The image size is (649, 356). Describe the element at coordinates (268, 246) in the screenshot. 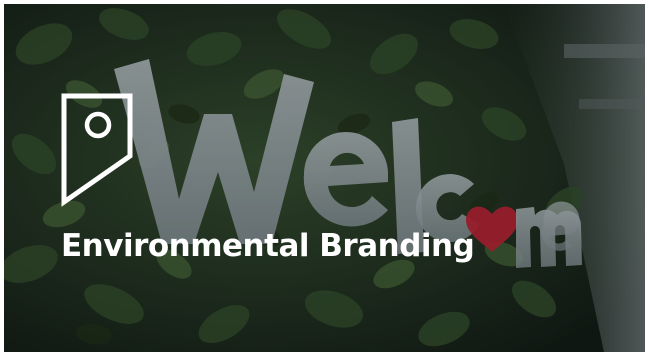

I see `card-title: Environmental Branding` at that location.